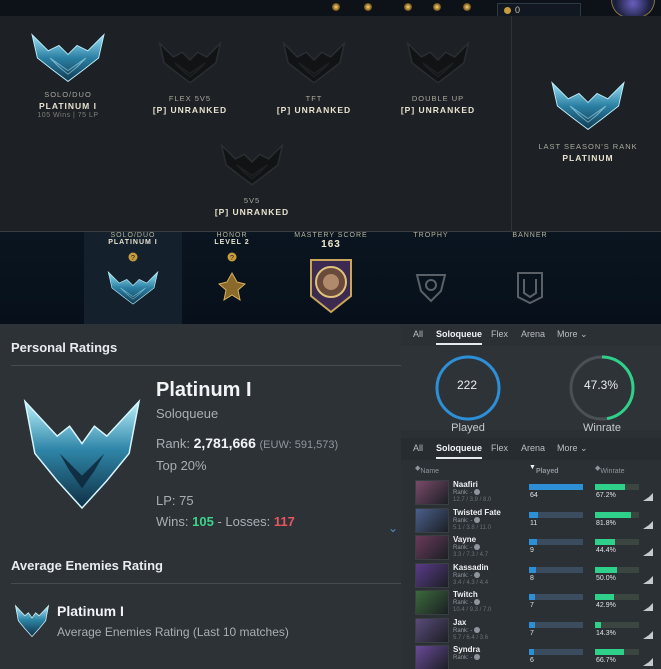 This screenshot has width=661, height=669. What do you see at coordinates (314, 77) in the screenshot?
I see `queue-tft: TFT [P] UNRANKED` at bounding box center [314, 77].